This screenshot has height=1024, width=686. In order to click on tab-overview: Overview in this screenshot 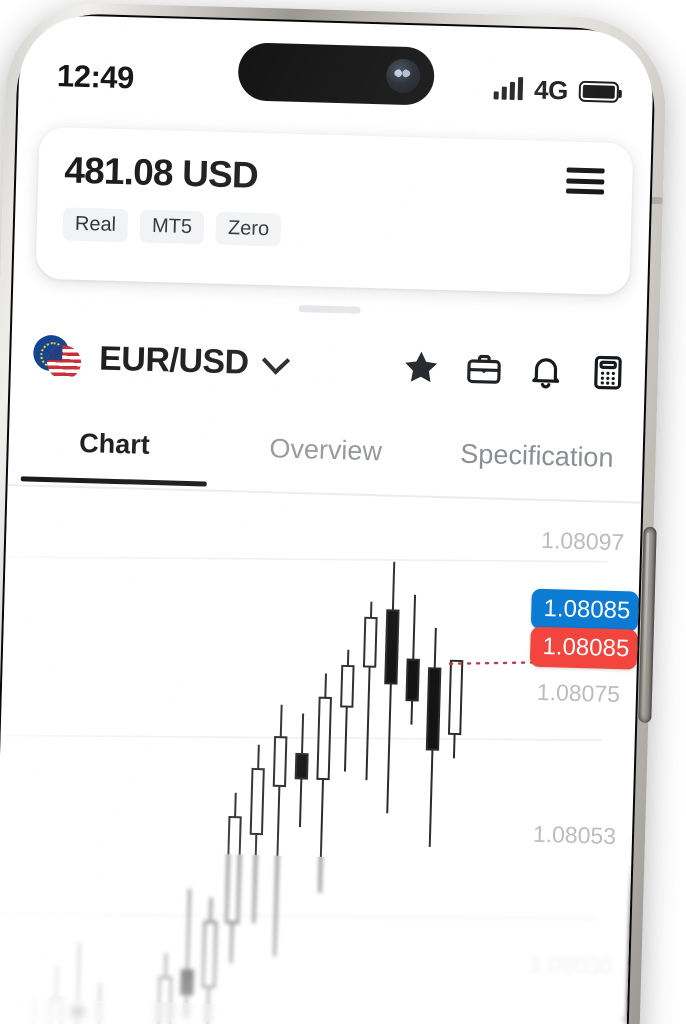, I will do `click(325, 456)`.